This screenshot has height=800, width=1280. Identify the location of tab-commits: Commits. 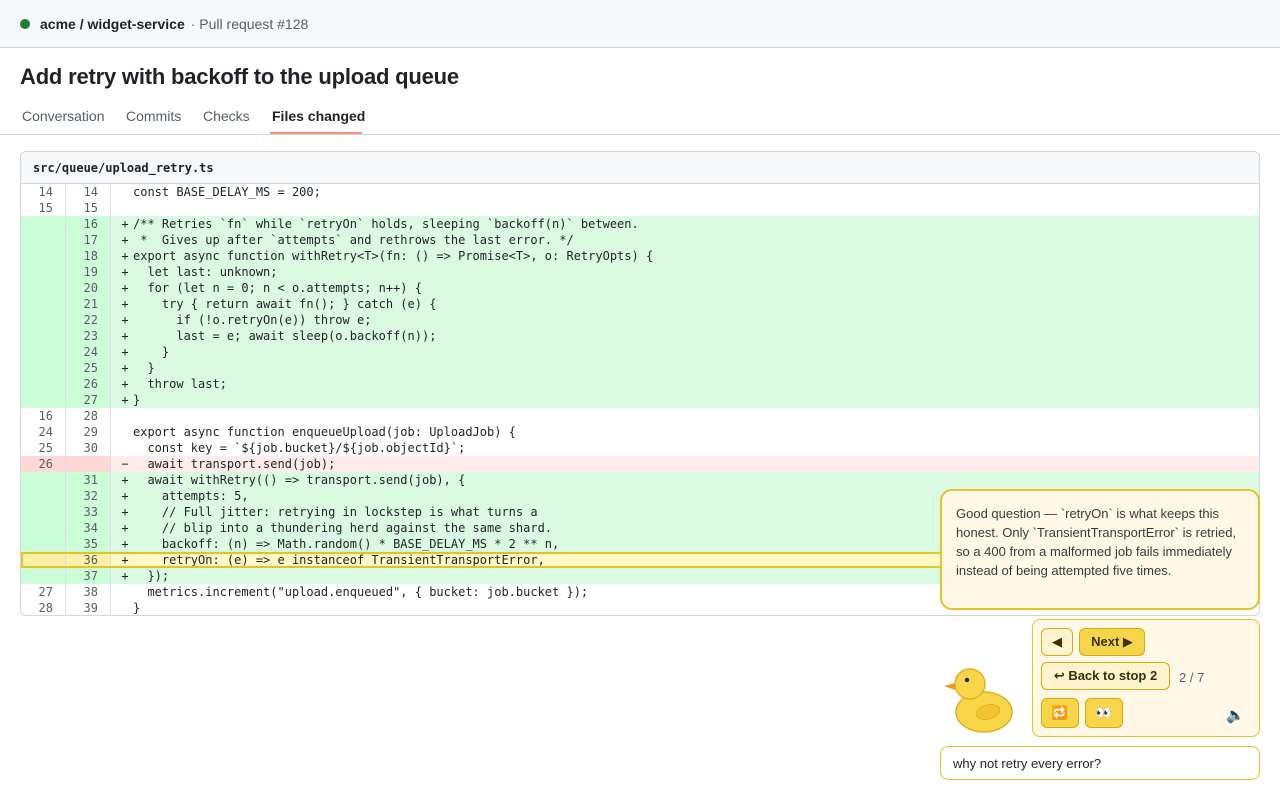
(153, 116).